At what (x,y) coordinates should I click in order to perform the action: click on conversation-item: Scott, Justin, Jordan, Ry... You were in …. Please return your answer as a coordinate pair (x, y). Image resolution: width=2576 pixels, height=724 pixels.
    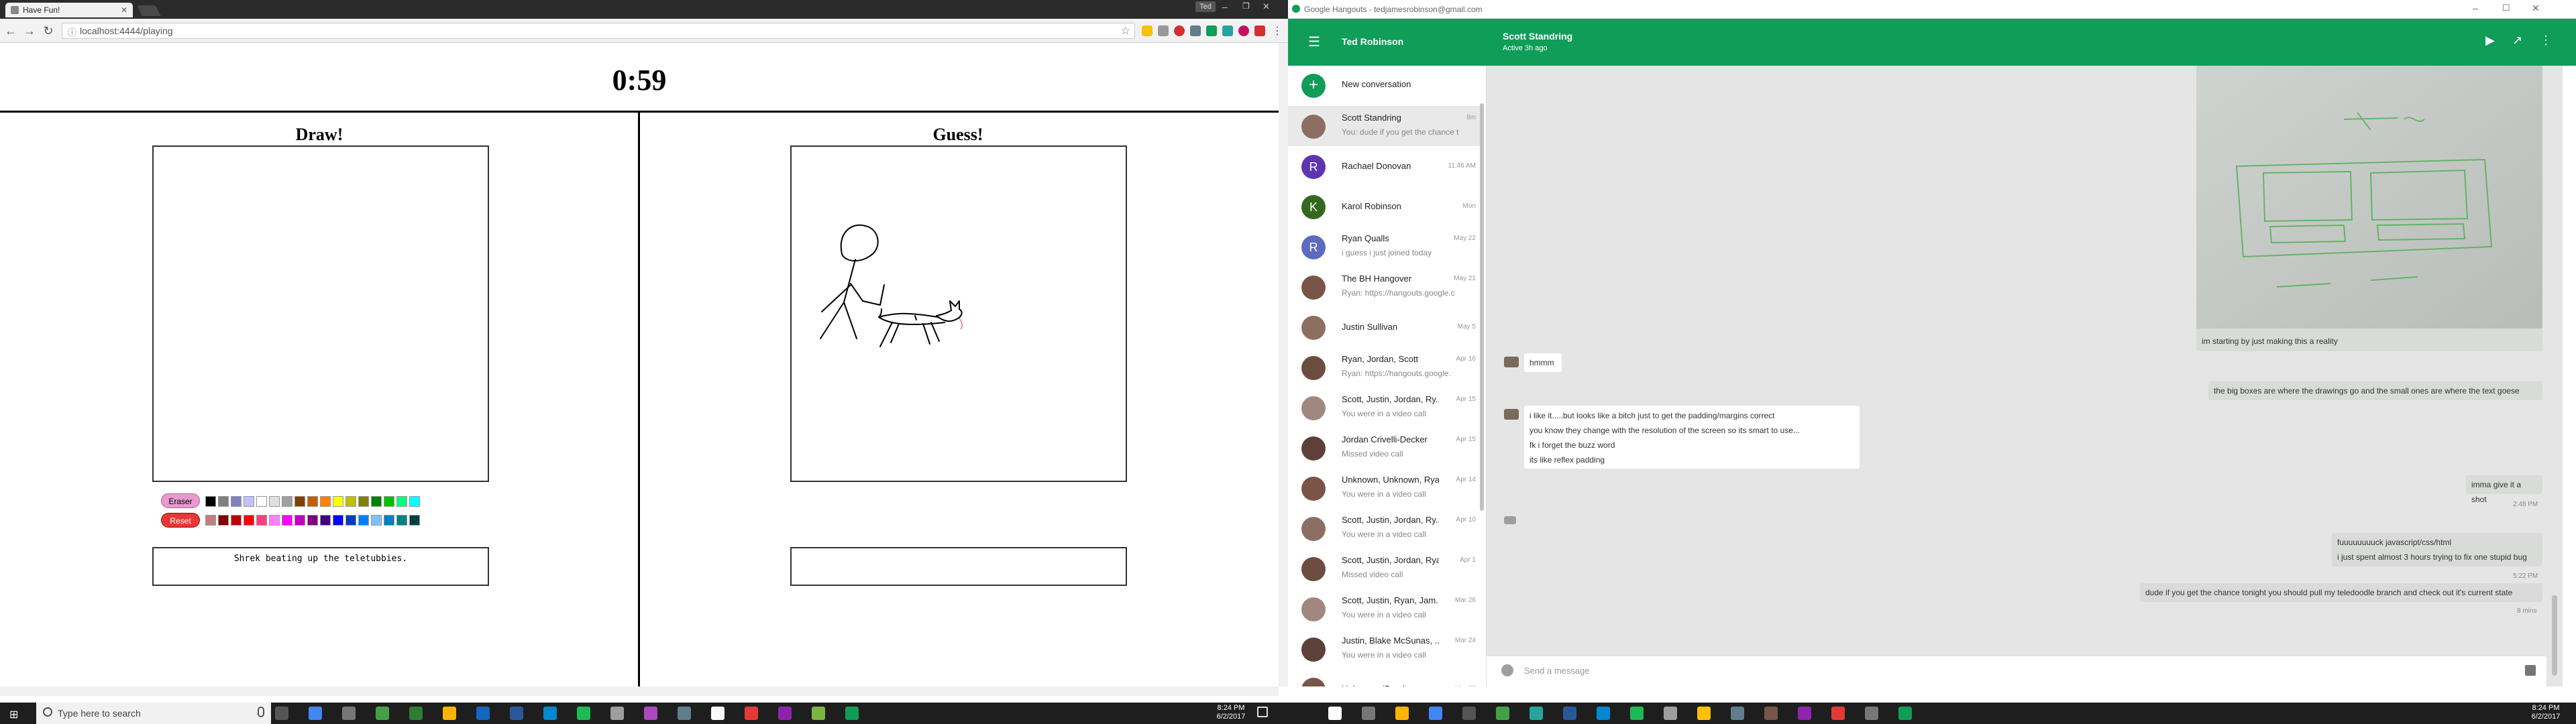
    Looking at the image, I should click on (1385, 528).